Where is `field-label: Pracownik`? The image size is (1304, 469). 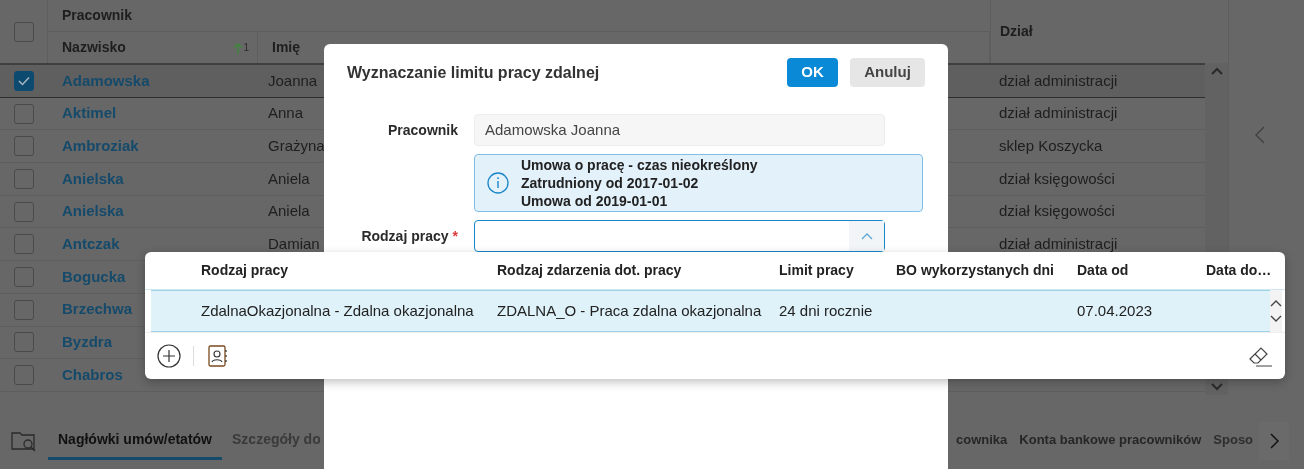 field-label: Pracownik is located at coordinates (422, 129).